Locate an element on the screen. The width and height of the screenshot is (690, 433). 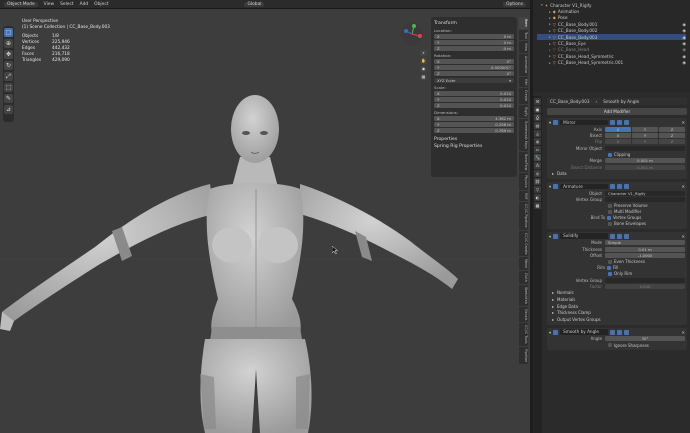
material-icon: ◐ is located at coordinates (537, 197).